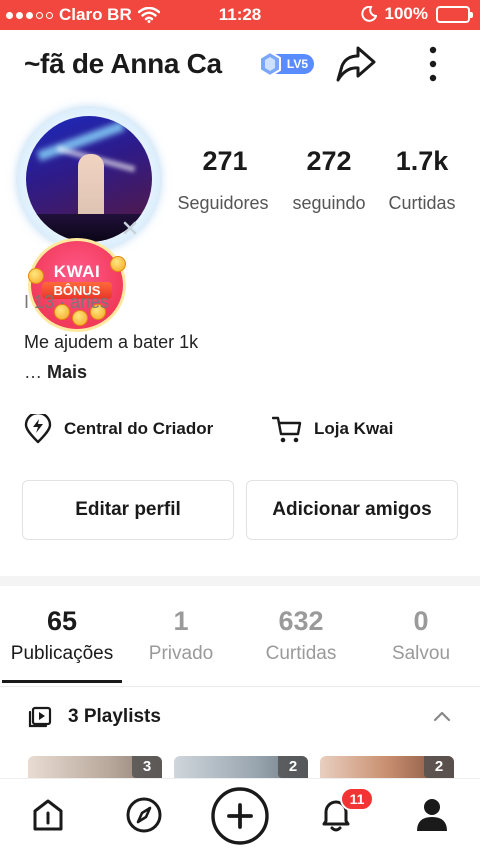 The height and width of the screenshot is (852, 480). Describe the element at coordinates (357, 799) in the screenshot. I see `notification-count-badge: 11` at that location.